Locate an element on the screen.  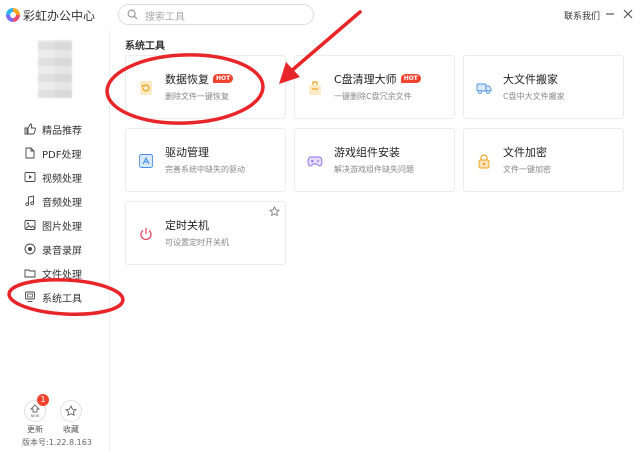
sidebar-item-label: 音频处理 is located at coordinates (62, 203).